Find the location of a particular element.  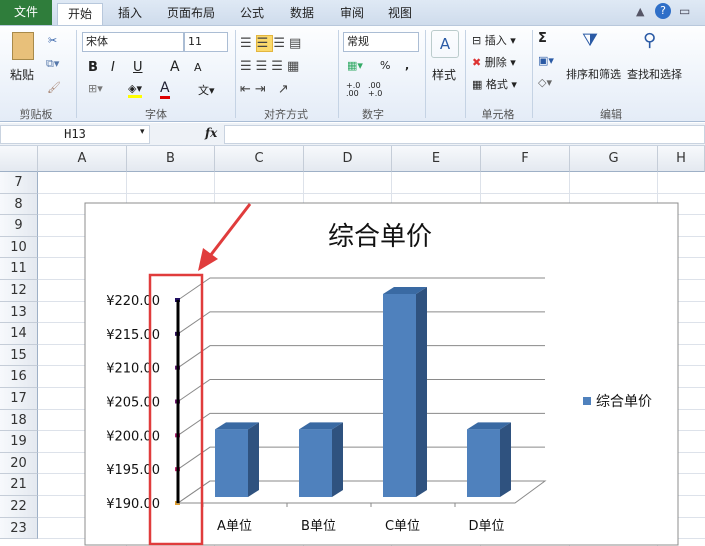

legend-label: 综合单价 is located at coordinates (624, 402).